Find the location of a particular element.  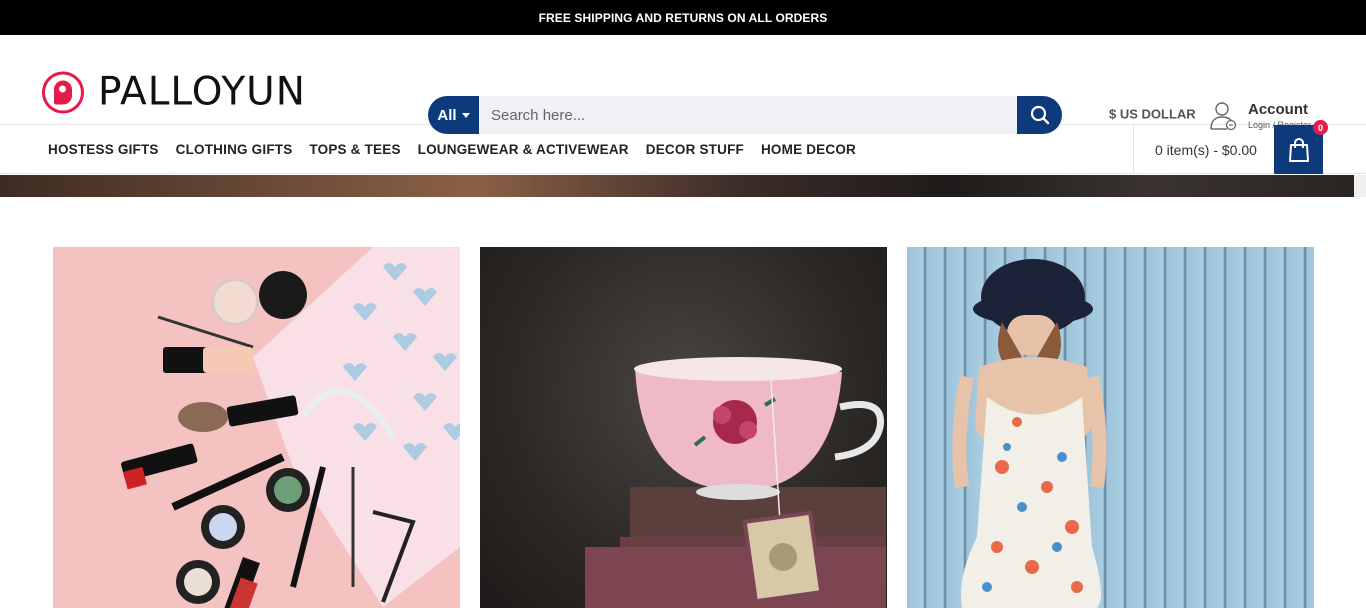

nav-item-tops-tees: TOPS & TEES is located at coordinates (354, 149).